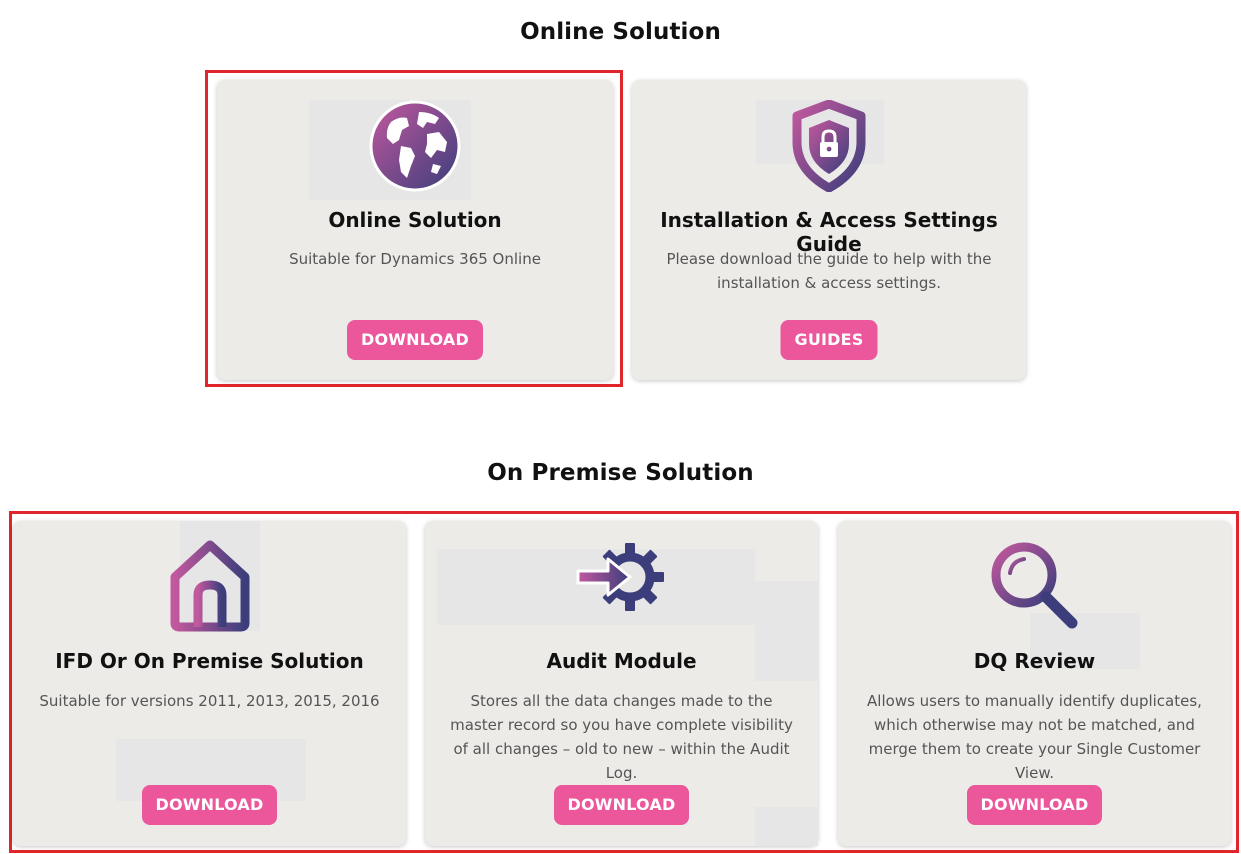 This screenshot has width=1241, height=854. Describe the element at coordinates (415, 146) in the screenshot. I see `globe-icon` at that location.